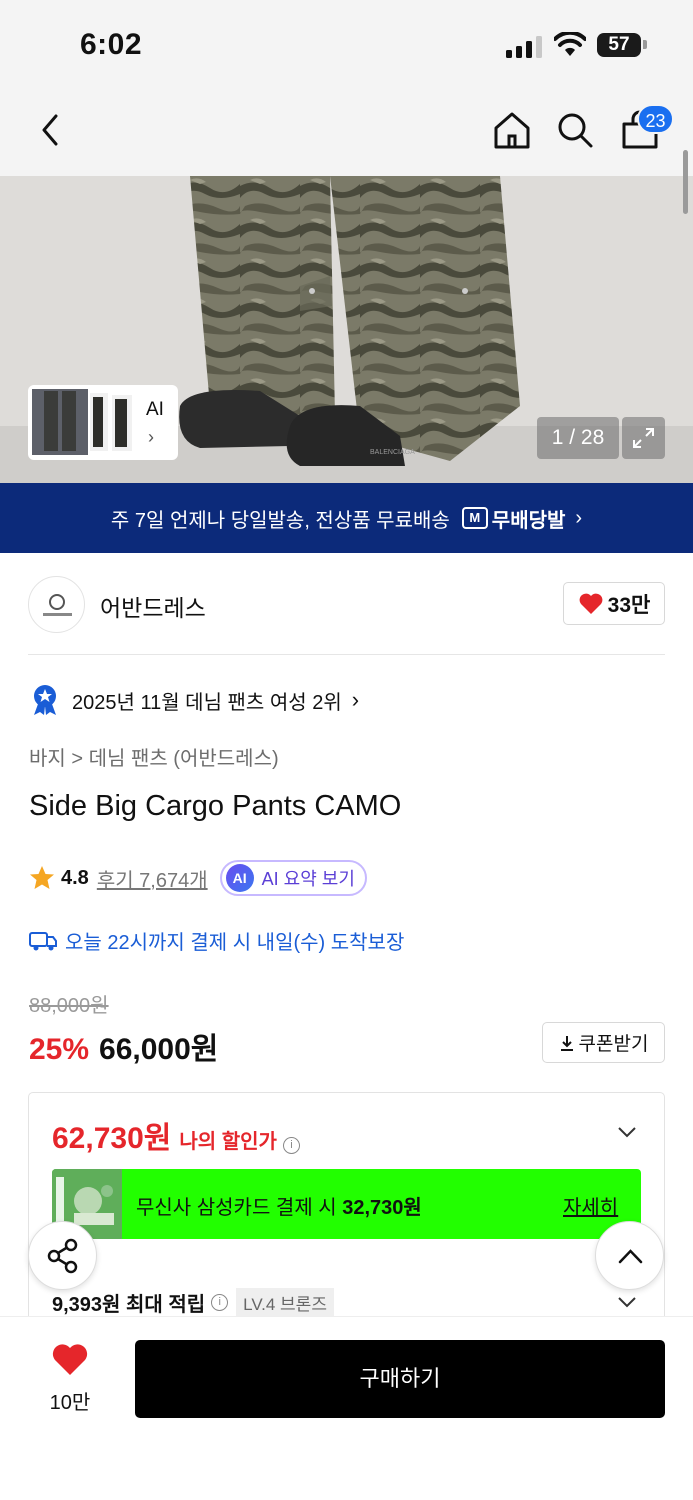  I want to click on delivery-guarantee: 오늘 22시까지 결제 시 내일(수) 도착보장, so click(216, 940).